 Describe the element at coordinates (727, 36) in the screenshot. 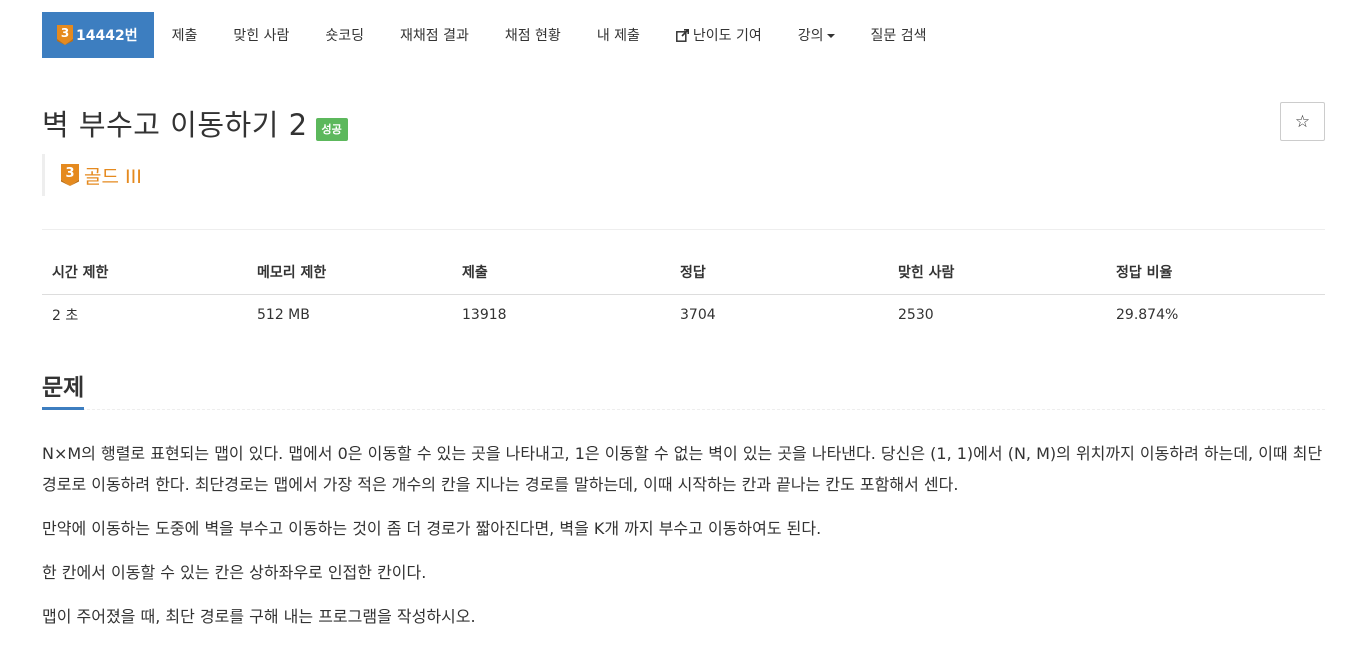

I see `nav-difficulty-contribution-label: 난이도 기여` at that location.